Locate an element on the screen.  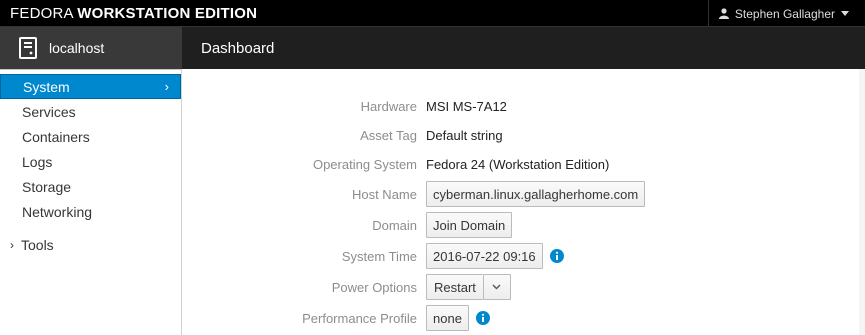
sidebar-item-label: Containers is located at coordinates (56, 136).